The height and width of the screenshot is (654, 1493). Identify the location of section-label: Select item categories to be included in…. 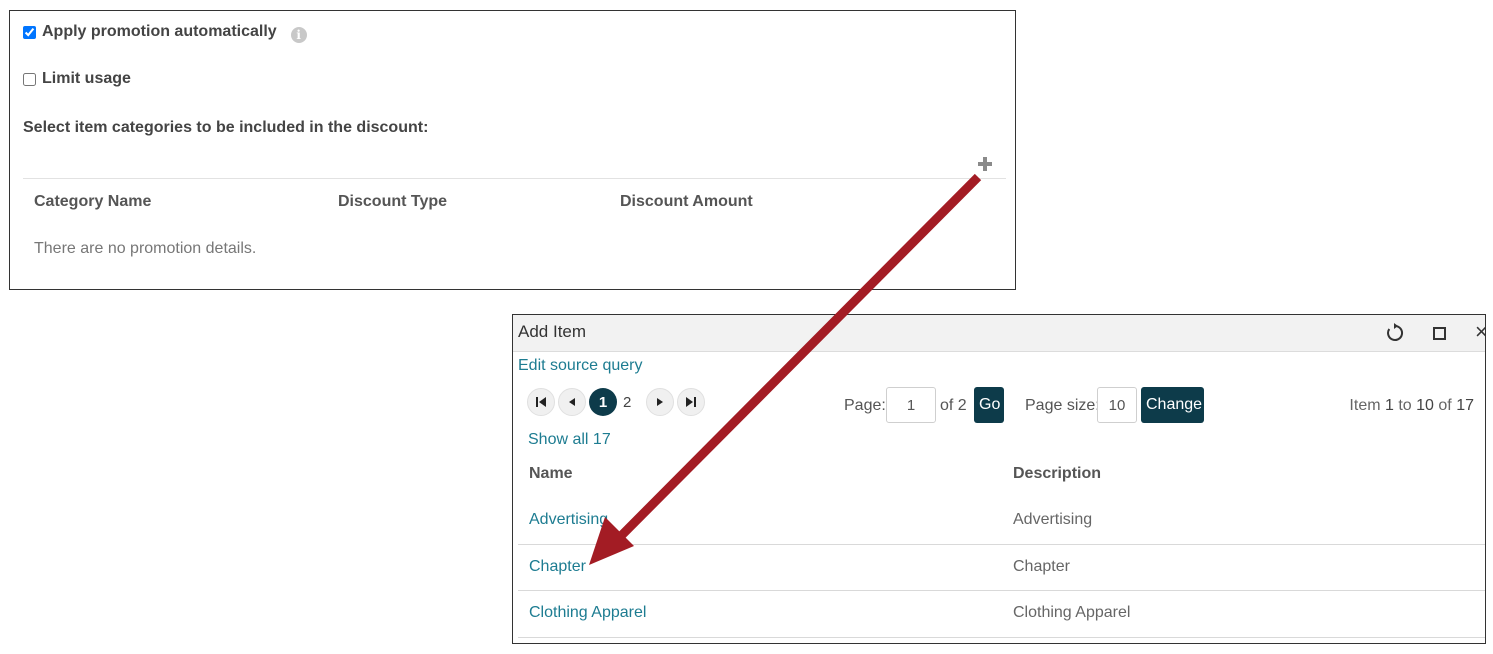
(226, 127).